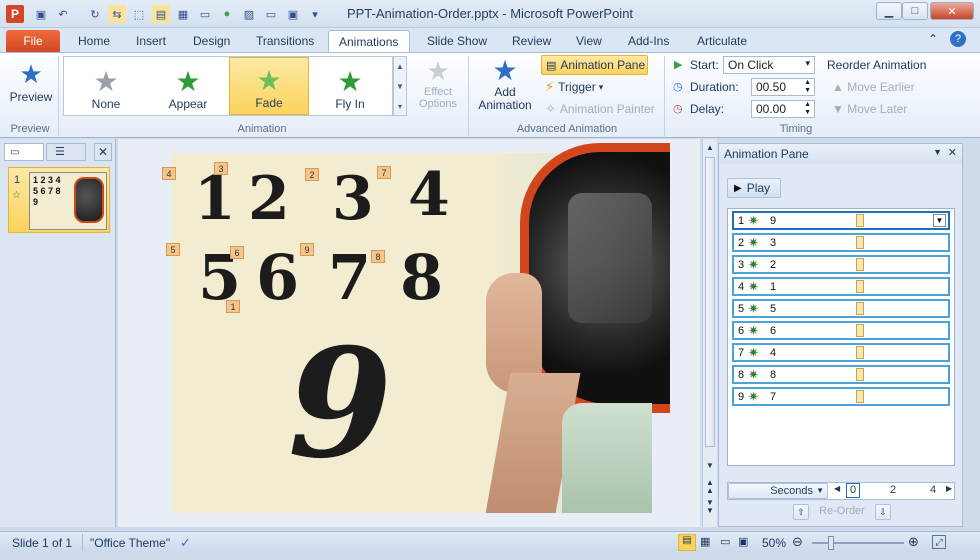 The width and height of the screenshot is (980, 560). What do you see at coordinates (939, 542) in the screenshot?
I see `fit-to-window-icon: ⤢` at bounding box center [939, 542].